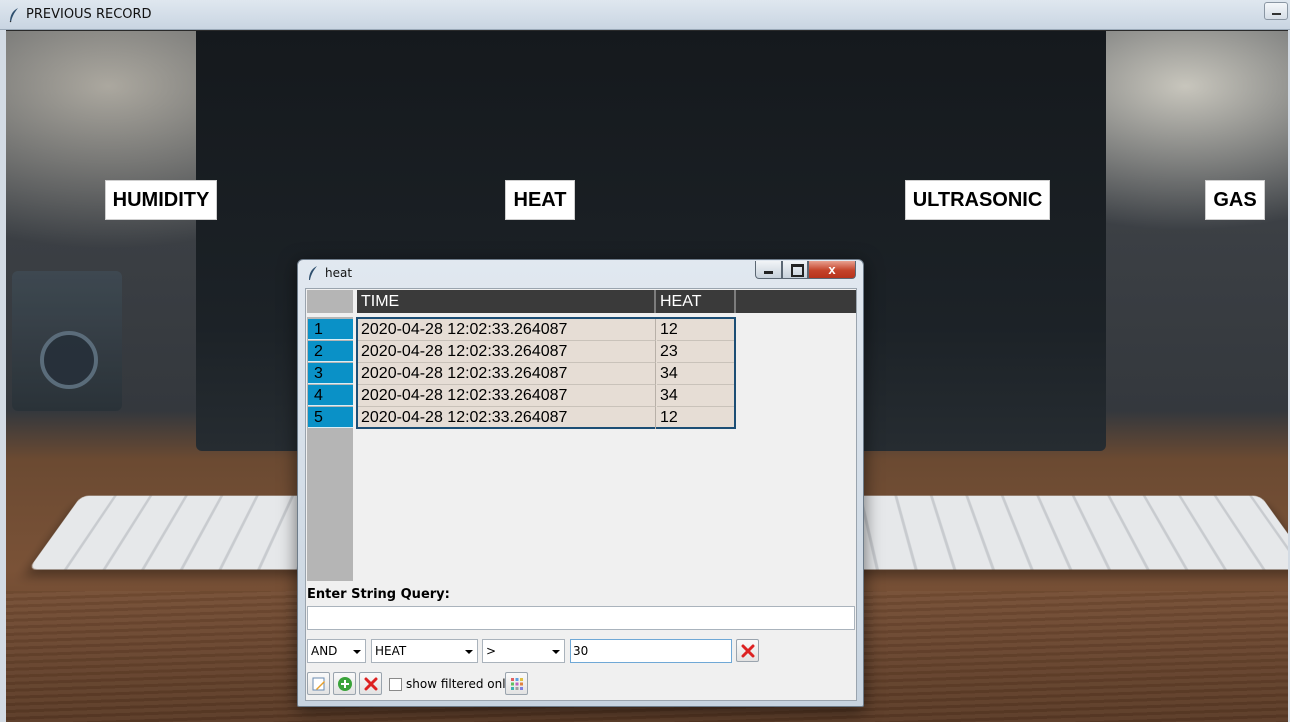 The width and height of the screenshot is (1290, 722). I want to click on column-header-time: TIME, so click(506, 301).